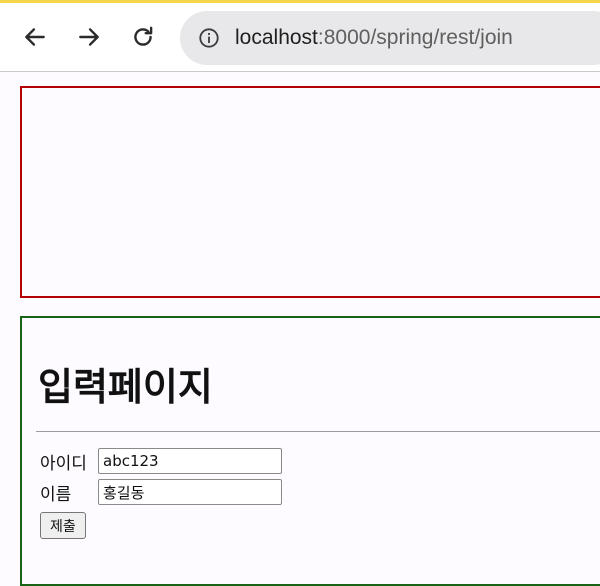 The width and height of the screenshot is (600, 586). I want to click on back-button, so click(35, 37).